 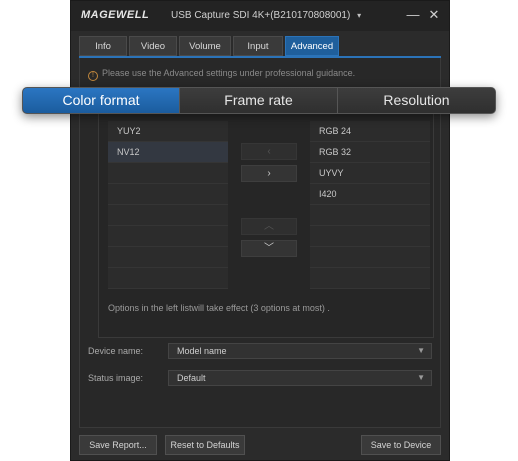 What do you see at coordinates (300, 351) in the screenshot?
I see `device-name-select: Model name ▼` at bounding box center [300, 351].